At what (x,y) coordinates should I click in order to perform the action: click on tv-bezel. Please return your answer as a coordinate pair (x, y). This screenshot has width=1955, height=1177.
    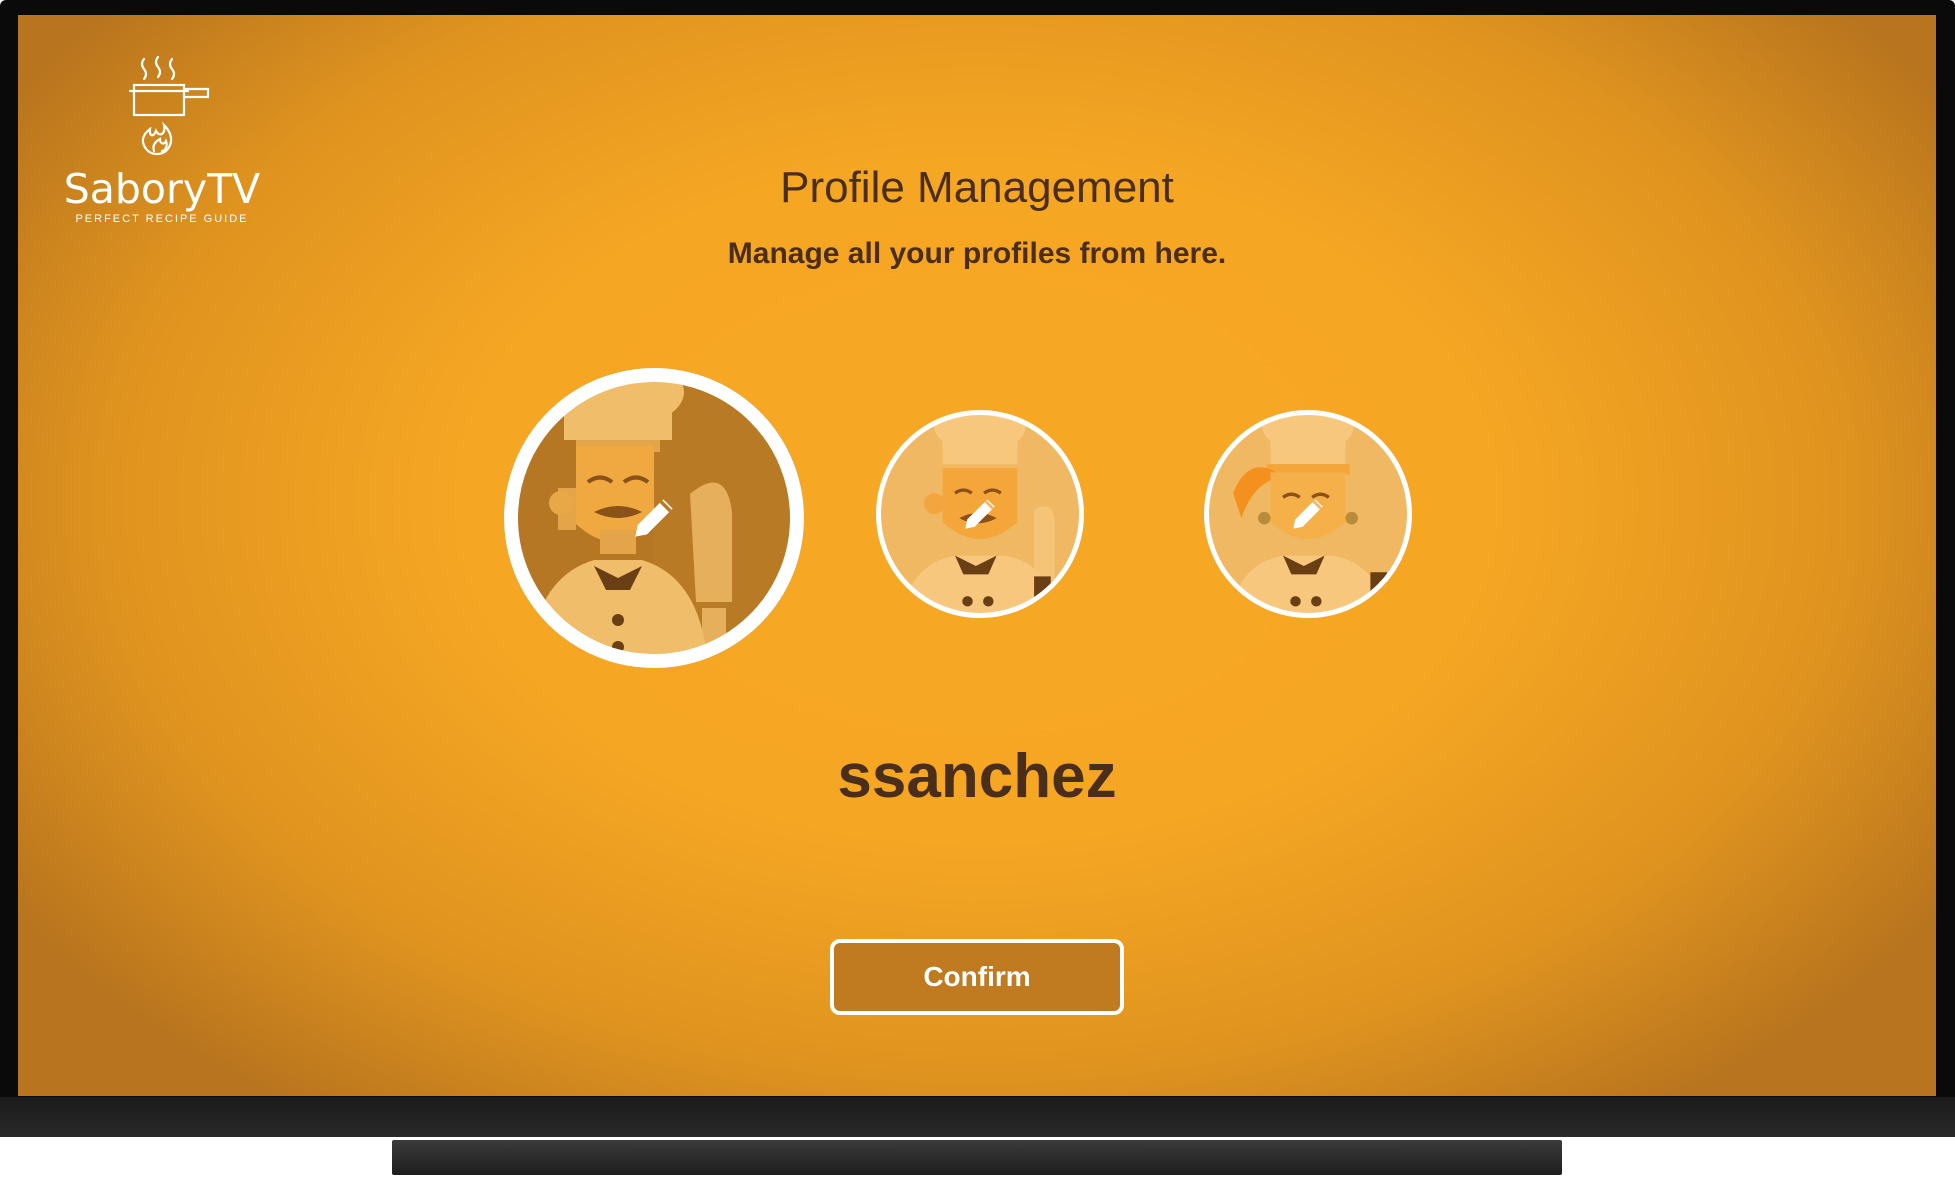
    Looking at the image, I should click on (977, 1117).